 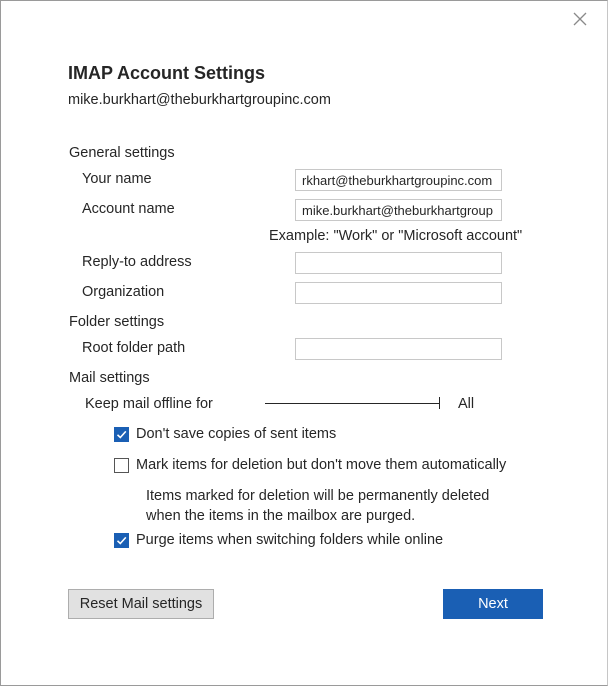 I want to click on mail-settings-heading: Mail settings, so click(x=109, y=378).